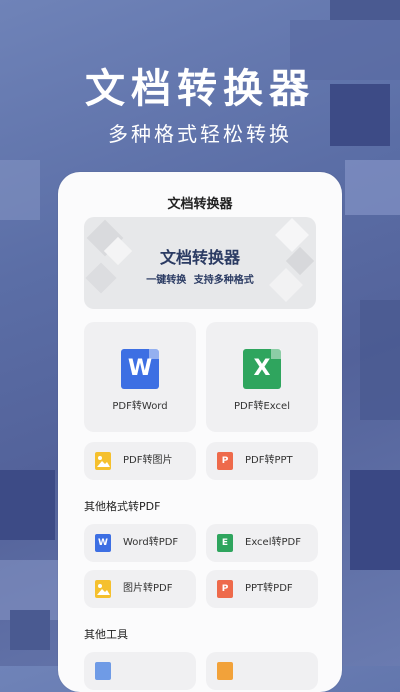  I want to click on word-to-pdf-label: Word转PDF, so click(151, 542).